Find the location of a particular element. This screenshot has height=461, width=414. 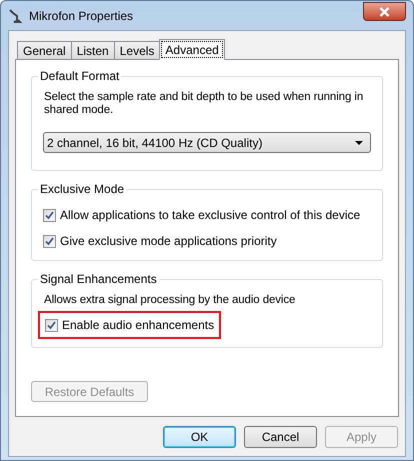

dropdown-arrow-icon is located at coordinates (359, 142).